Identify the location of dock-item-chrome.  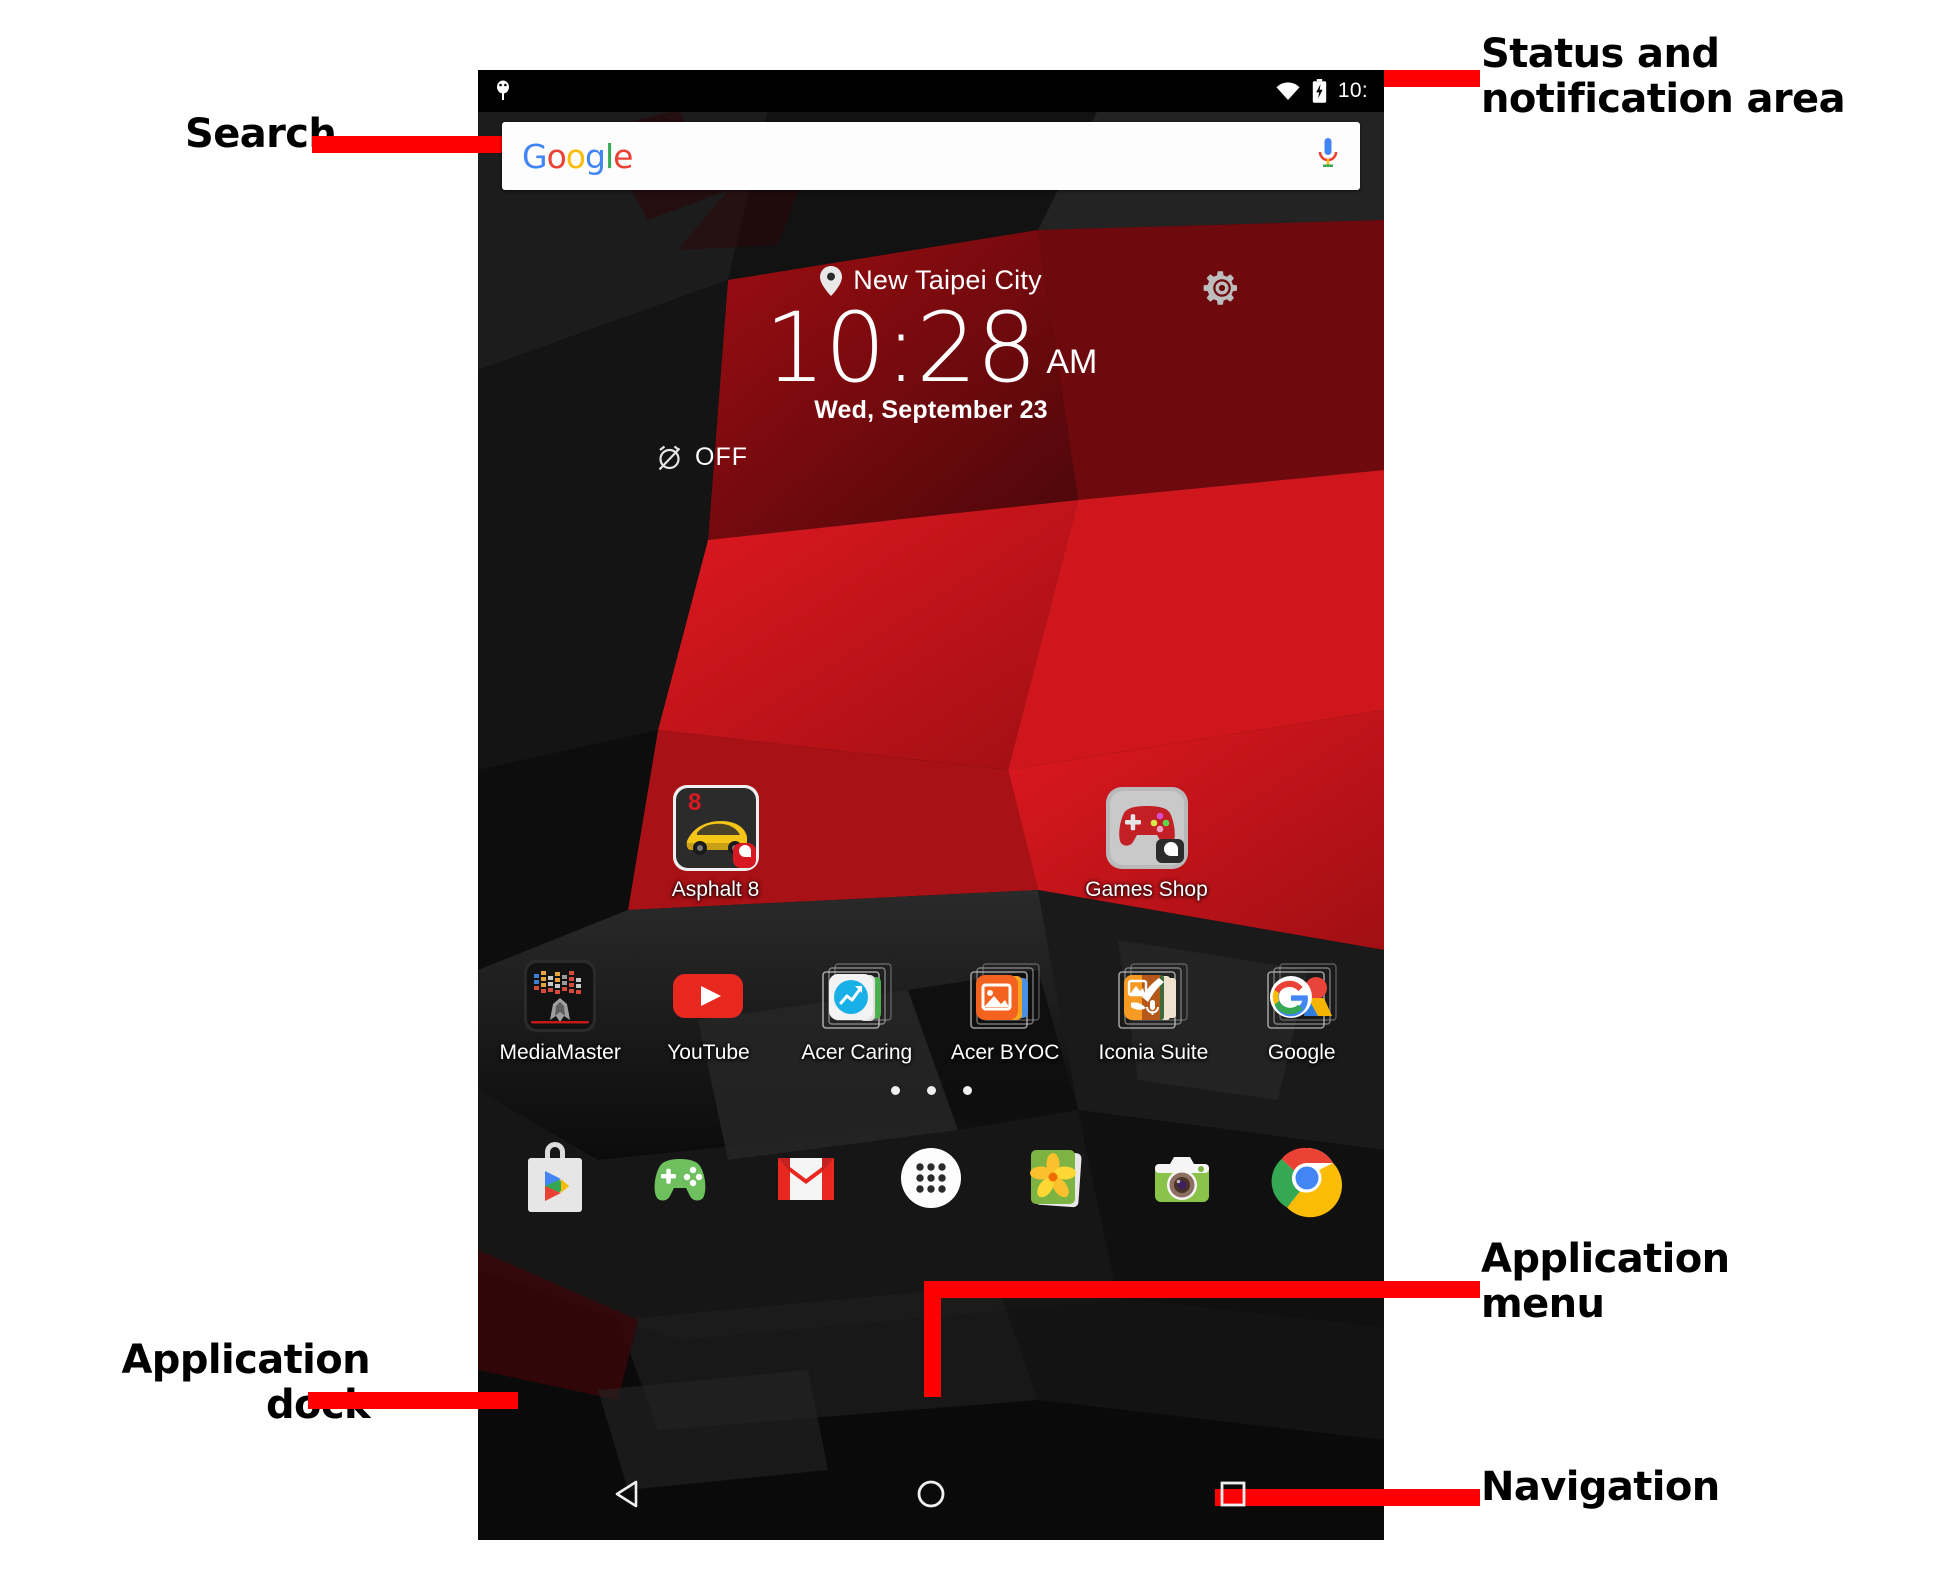
(1307, 1178).